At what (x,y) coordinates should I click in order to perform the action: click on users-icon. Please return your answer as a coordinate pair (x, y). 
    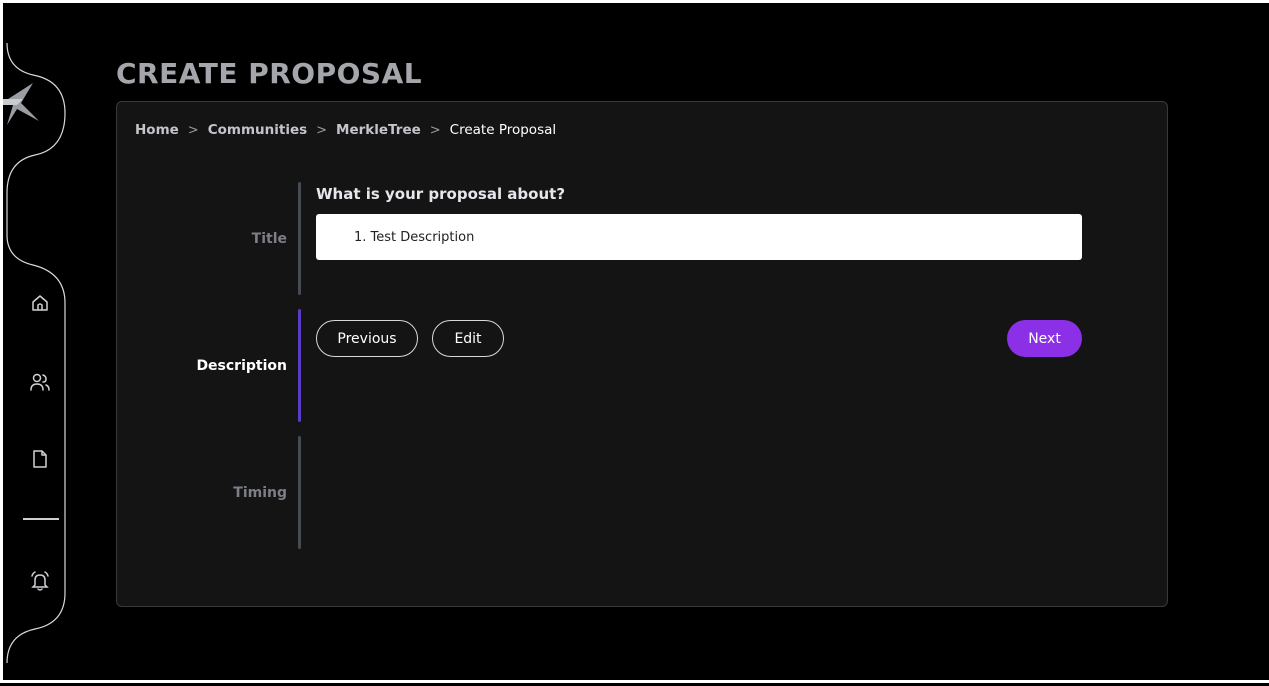
    Looking at the image, I should click on (40, 382).